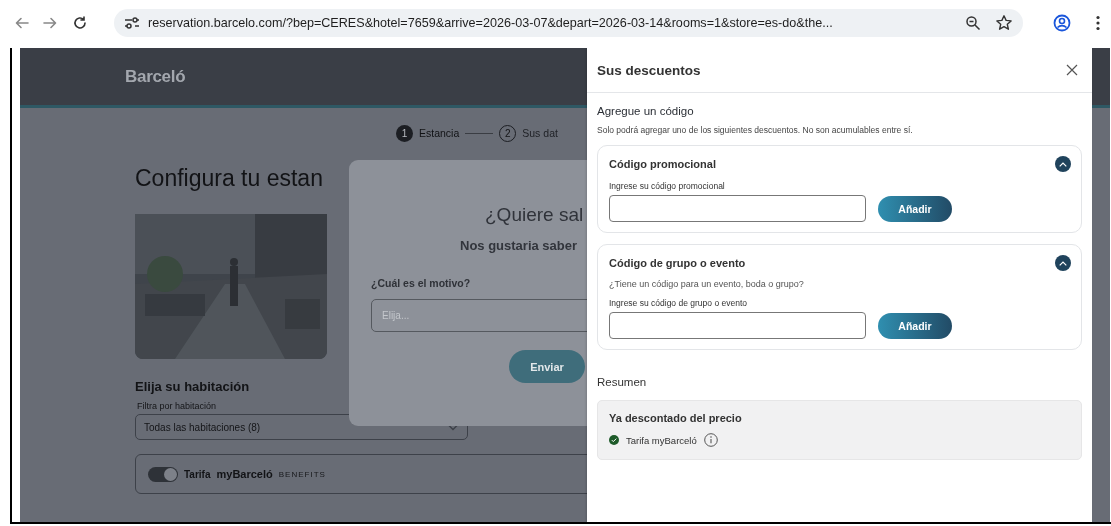 This screenshot has height=526, width=1111. Describe the element at coordinates (22, 23) in the screenshot. I see `back-icon` at that location.